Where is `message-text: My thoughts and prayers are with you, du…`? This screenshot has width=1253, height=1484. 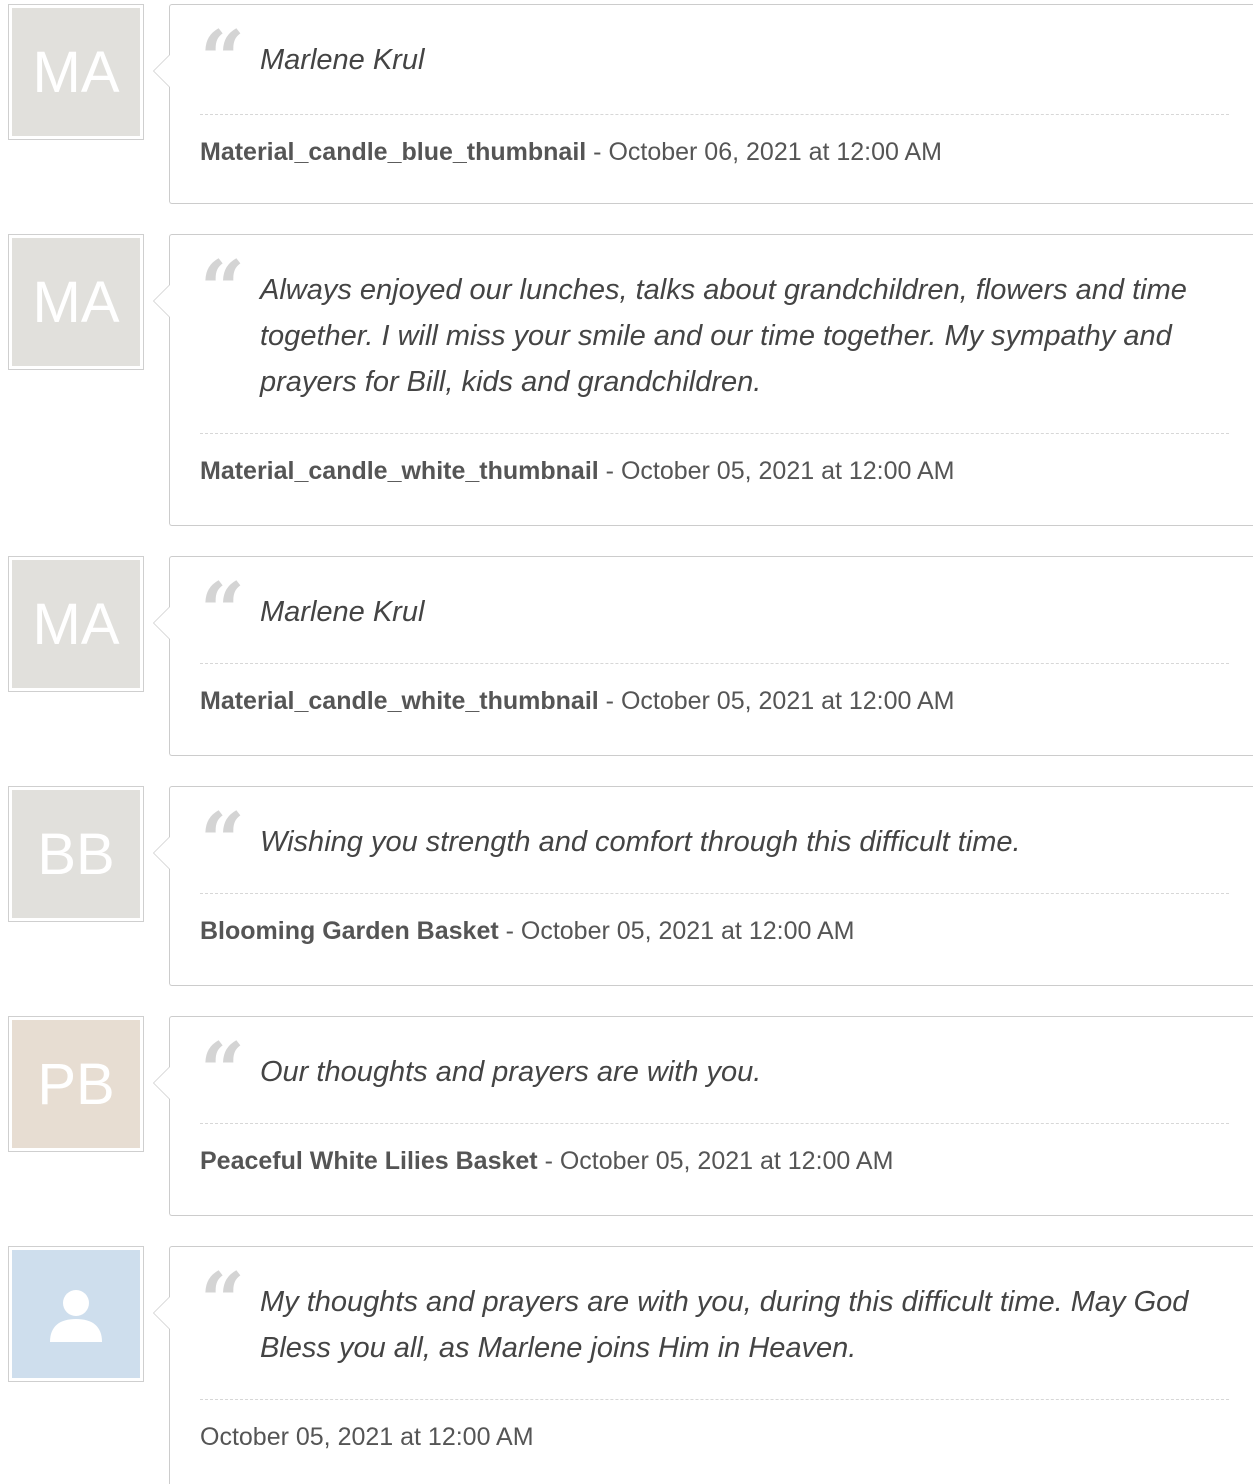
message-text: My thoughts and prayers are with you, du… is located at coordinates (724, 1325).